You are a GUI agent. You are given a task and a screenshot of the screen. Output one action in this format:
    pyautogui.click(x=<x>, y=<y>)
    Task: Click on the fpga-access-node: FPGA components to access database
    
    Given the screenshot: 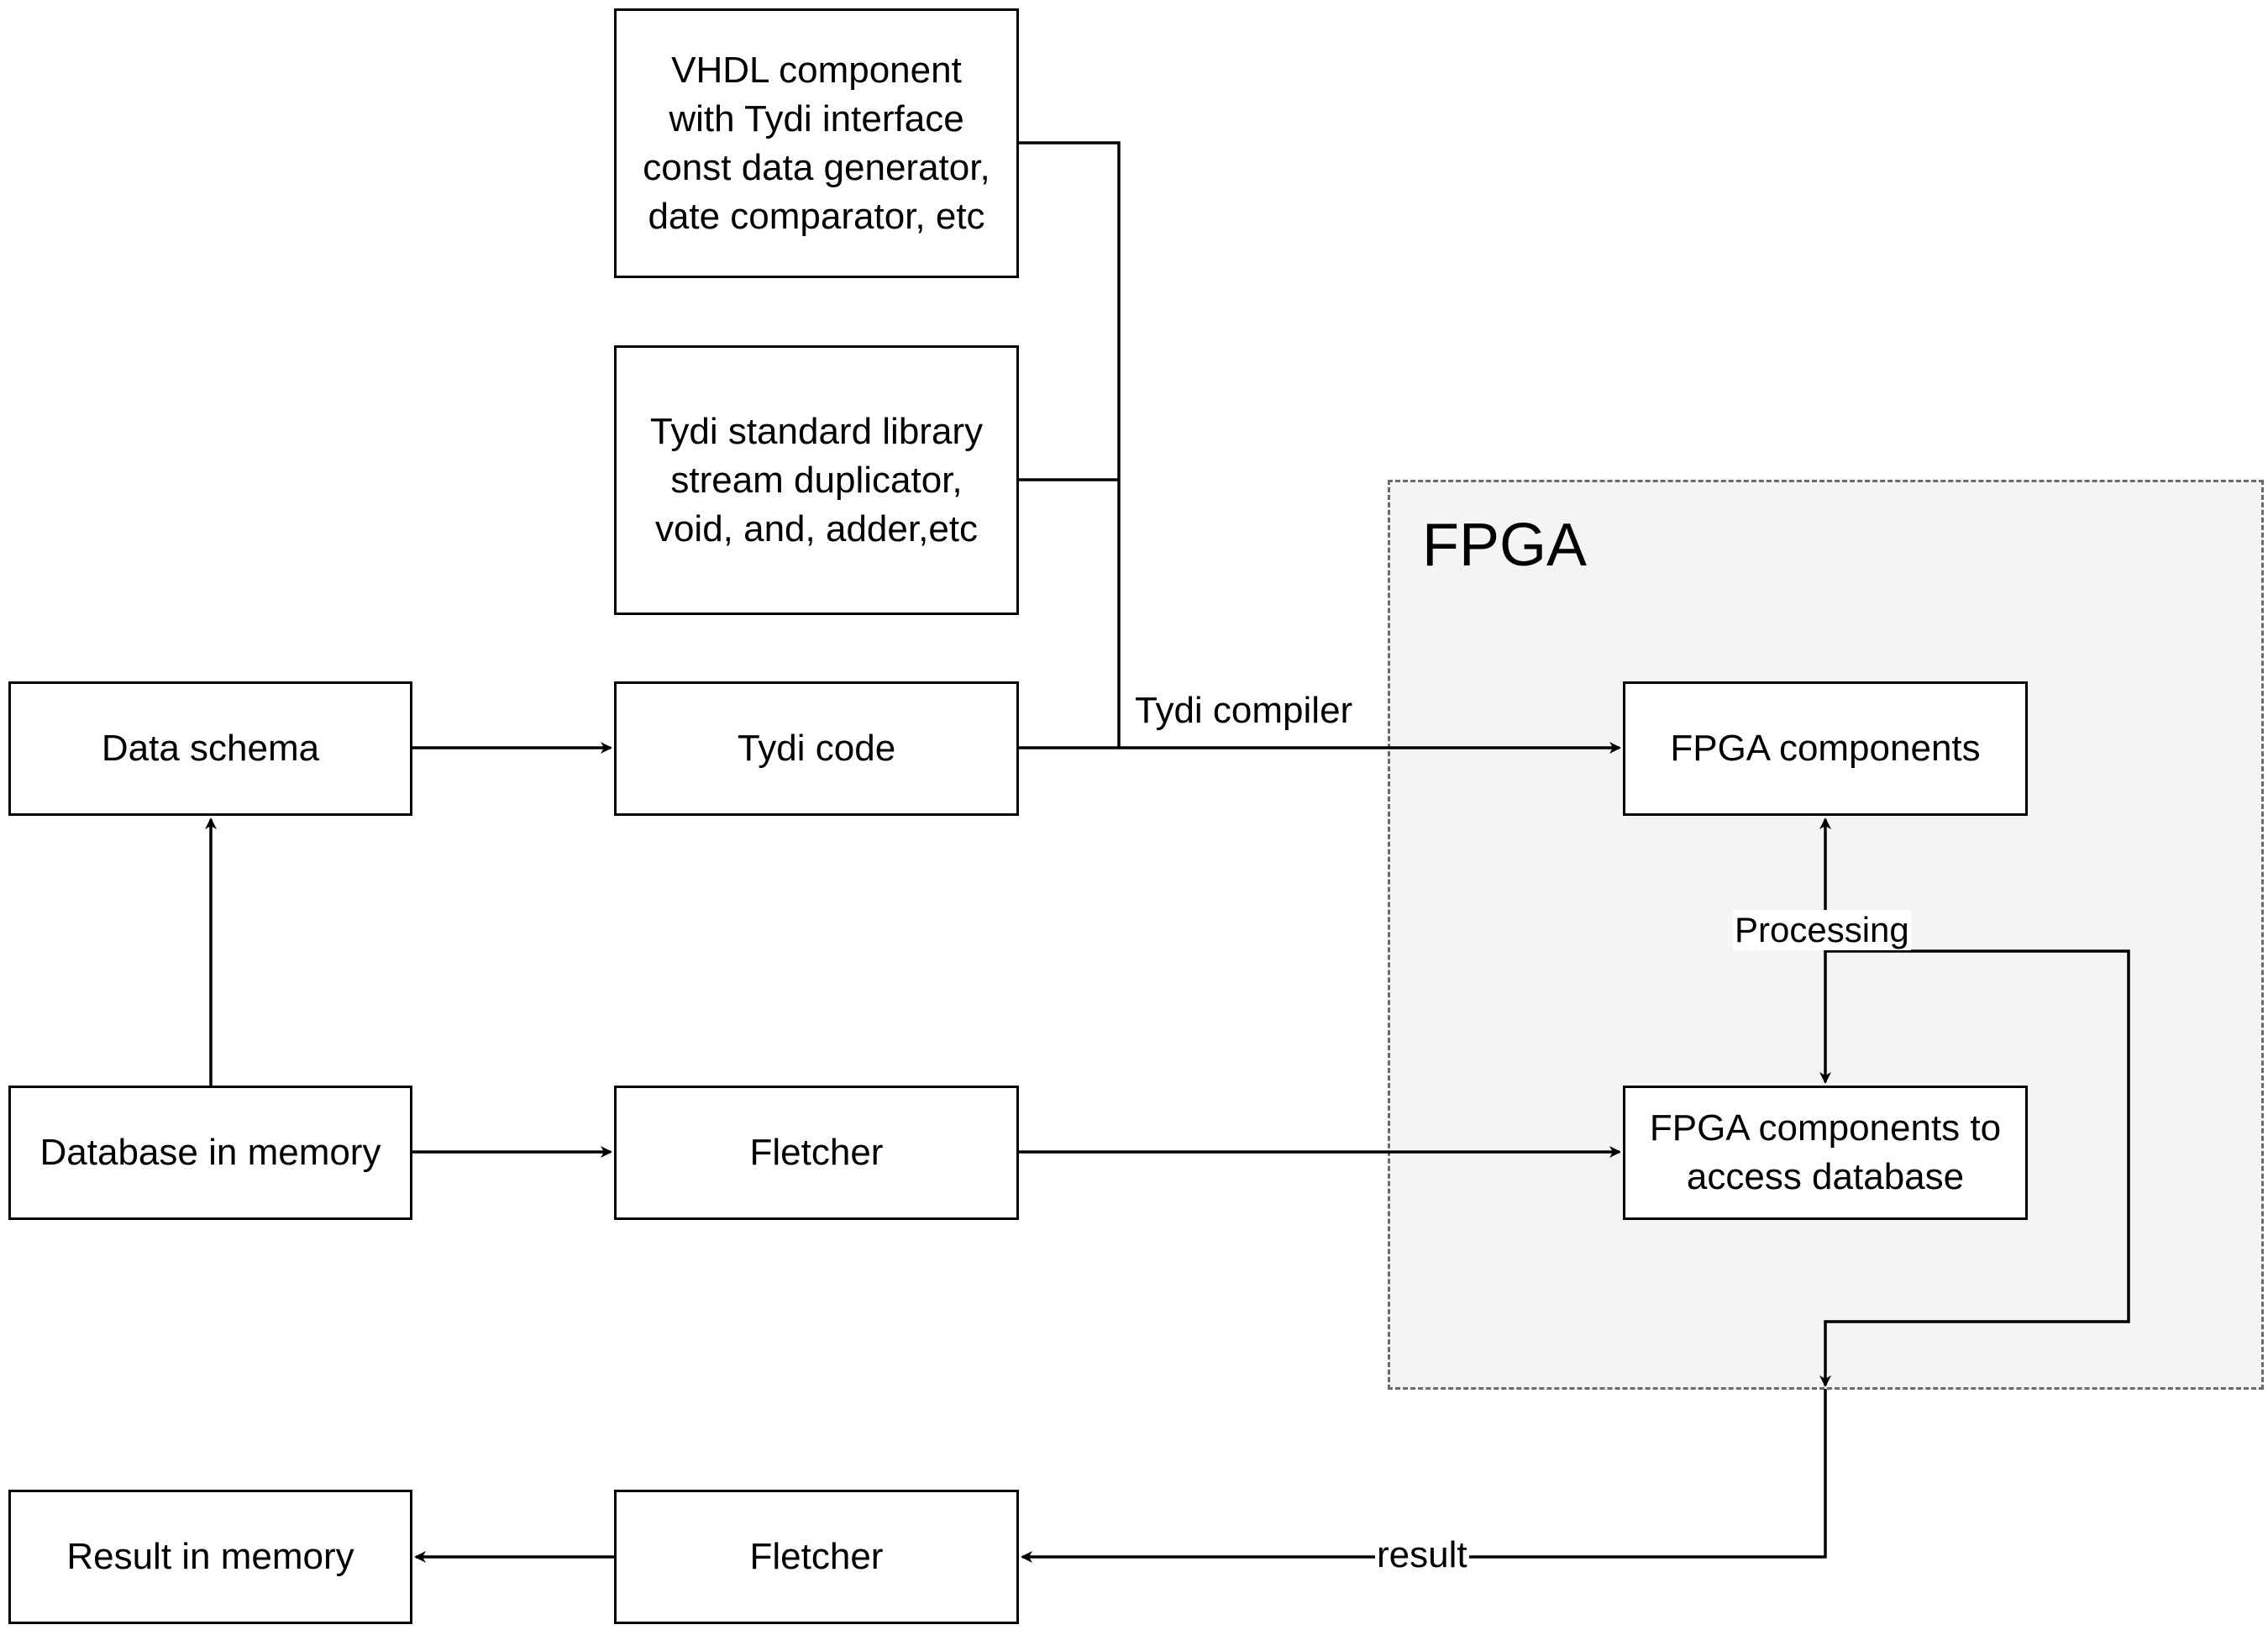 What is the action you would take?
    pyautogui.click(x=1825, y=1153)
    